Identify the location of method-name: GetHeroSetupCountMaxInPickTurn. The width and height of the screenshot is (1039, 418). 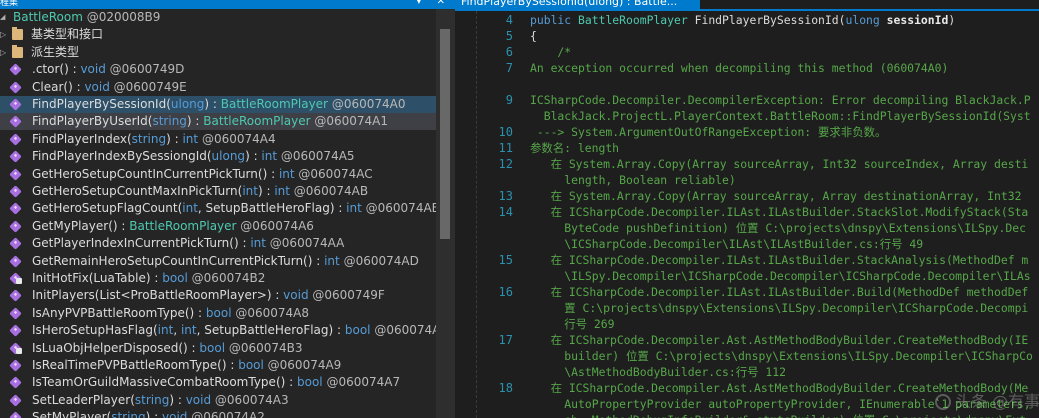
(135, 191).